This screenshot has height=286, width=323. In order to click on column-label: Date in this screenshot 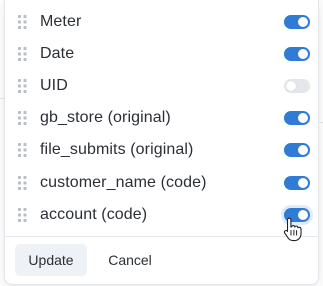, I will do `click(57, 54)`.